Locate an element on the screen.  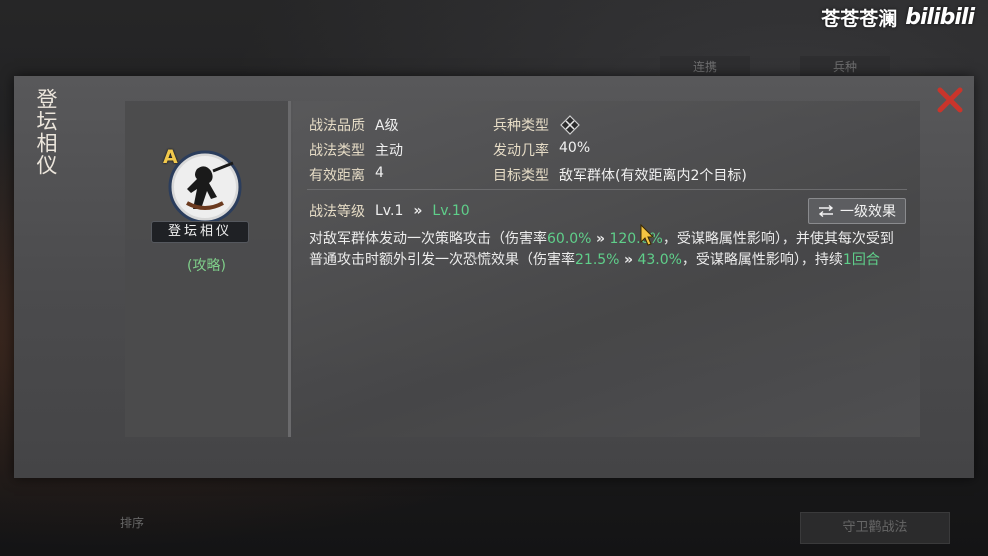
level-label: 战法等级 is located at coordinates (337, 212).